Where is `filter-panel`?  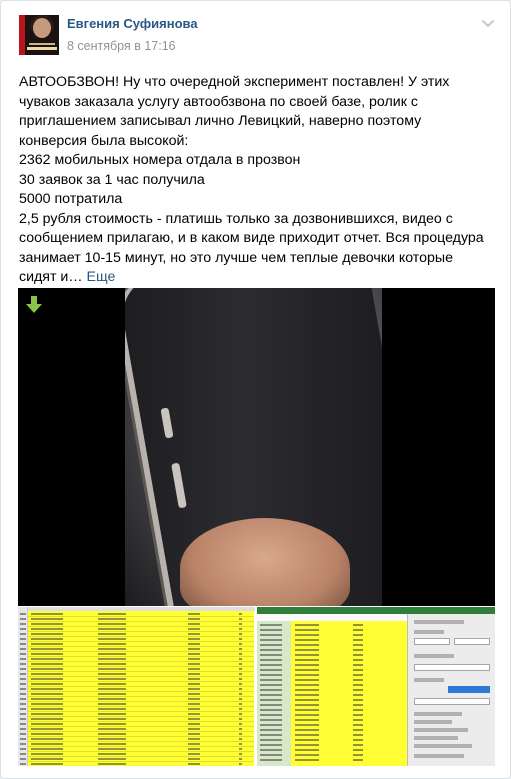 filter-panel is located at coordinates (451, 690).